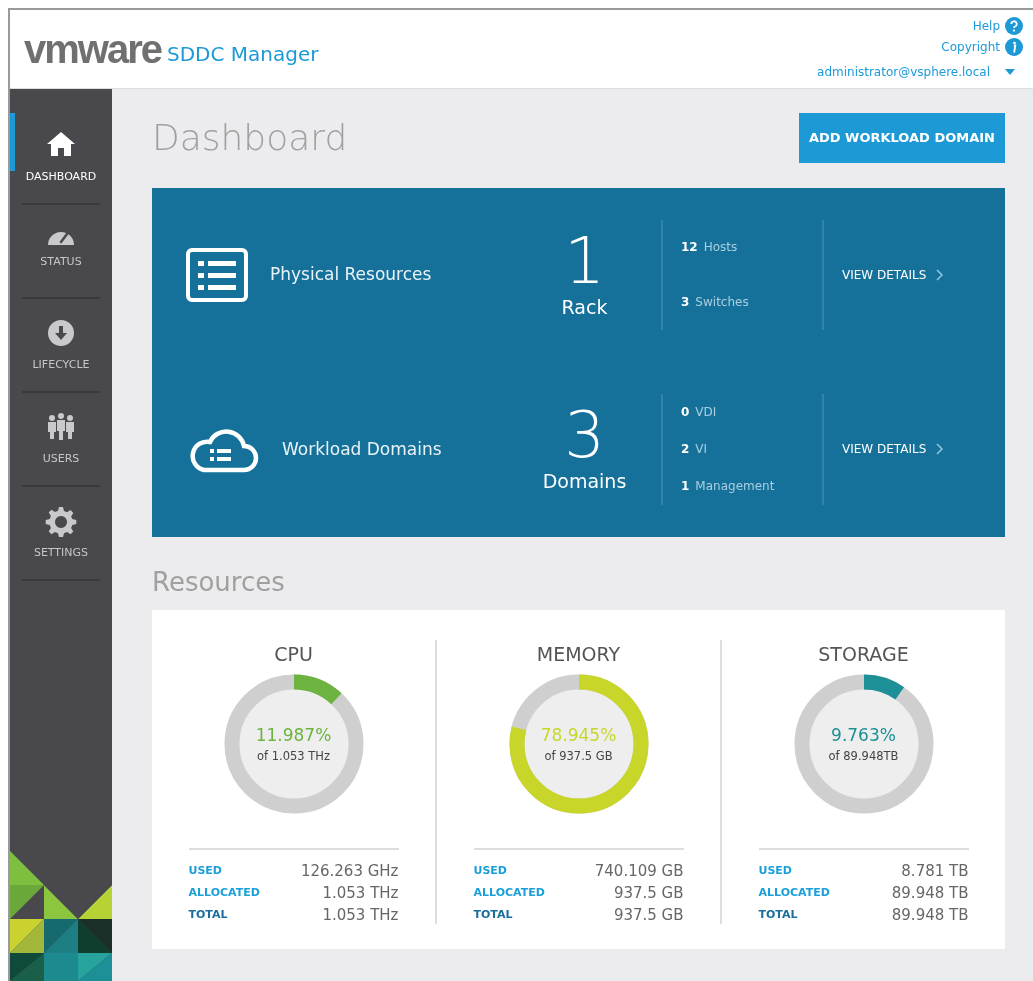 This screenshot has height=981, width=1033. I want to click on sidebar-item: USERS, so click(61, 439).